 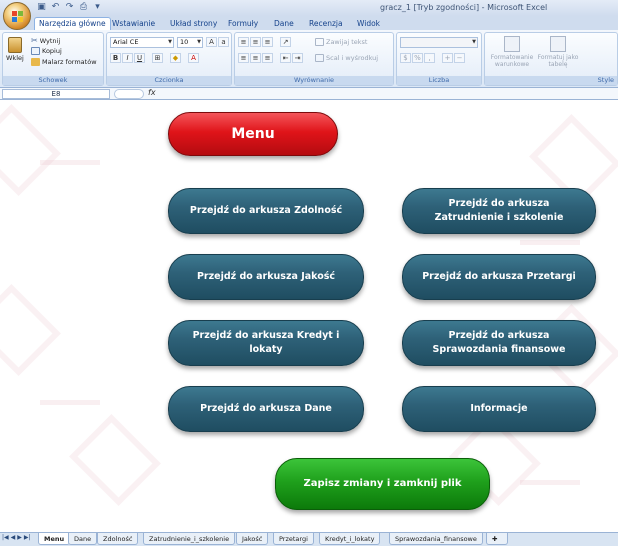 What do you see at coordinates (152, 92) in the screenshot?
I see `fx-icon: fx` at bounding box center [152, 92].